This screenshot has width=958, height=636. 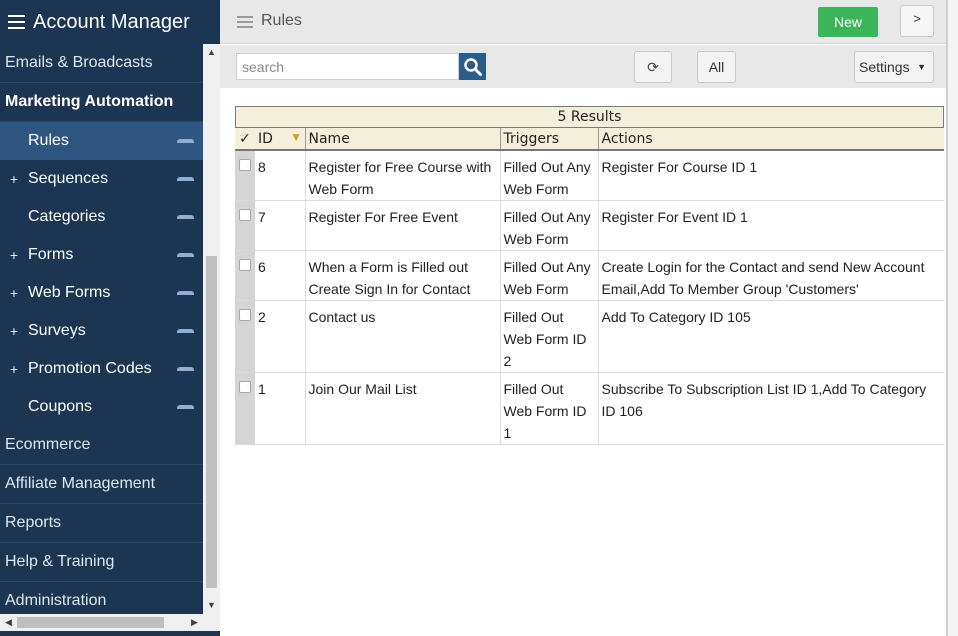 What do you see at coordinates (280, 139) in the screenshot?
I see `column-header-id: ID ▼` at bounding box center [280, 139].